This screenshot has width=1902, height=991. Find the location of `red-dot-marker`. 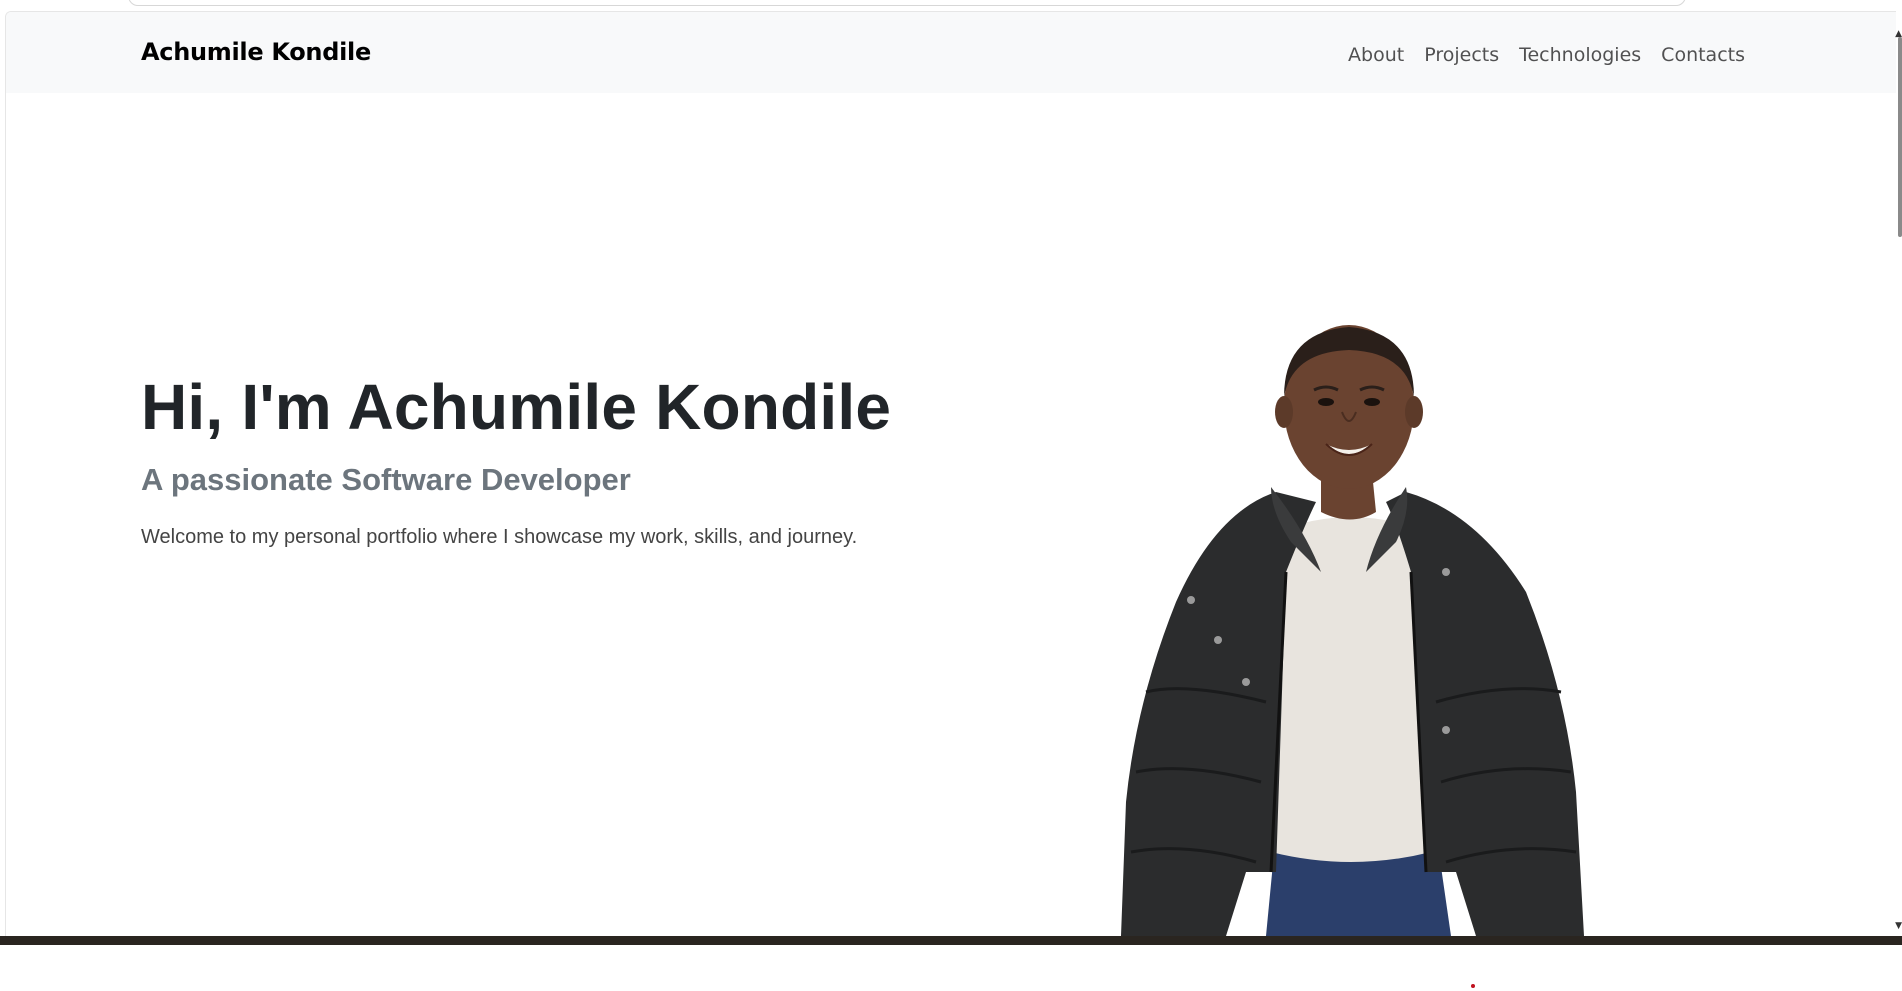

red-dot-marker is located at coordinates (1473, 986).